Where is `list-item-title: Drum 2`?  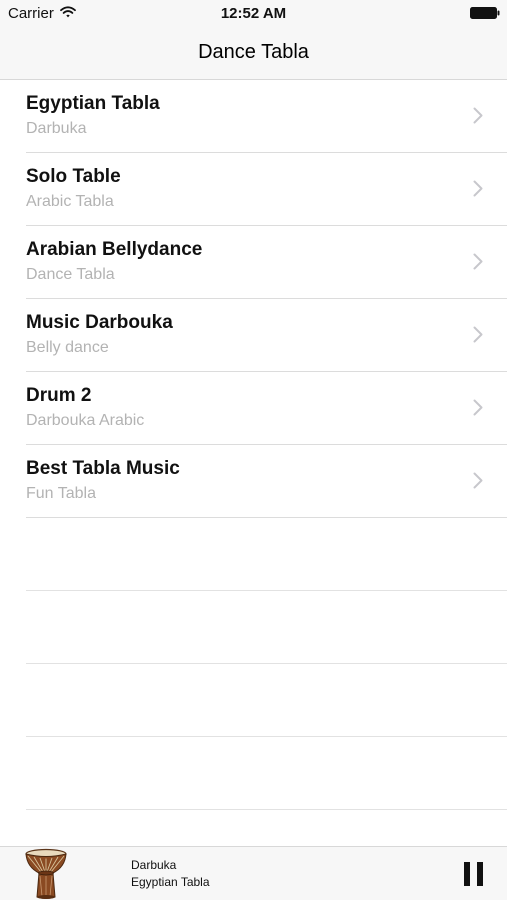
list-item-title: Drum 2 is located at coordinates (59, 395).